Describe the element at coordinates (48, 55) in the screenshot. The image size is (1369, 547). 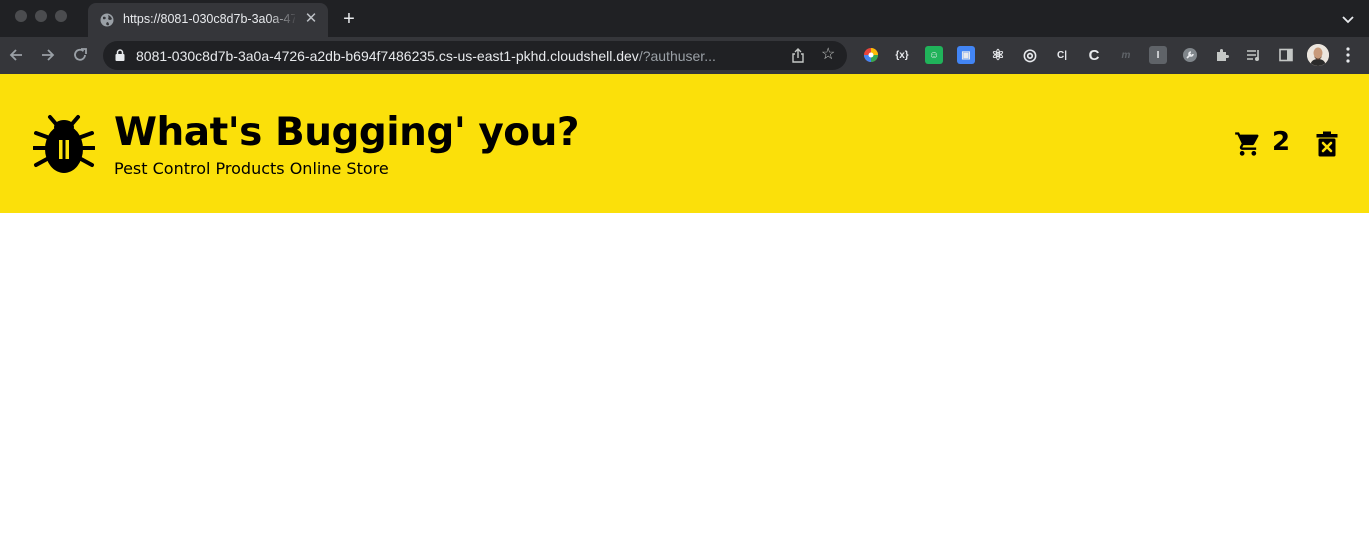
I see `forward-arrow-icon` at that location.